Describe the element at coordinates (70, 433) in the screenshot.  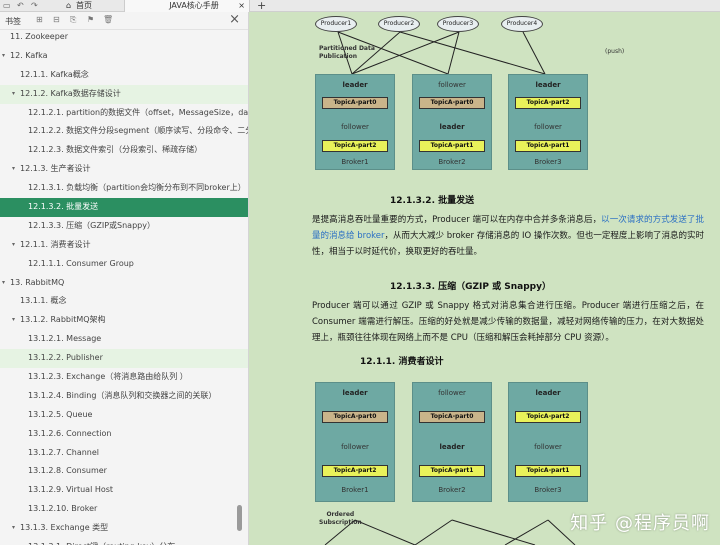
I see `sidebar-item-label: 13.1.2.6. Connection` at that location.